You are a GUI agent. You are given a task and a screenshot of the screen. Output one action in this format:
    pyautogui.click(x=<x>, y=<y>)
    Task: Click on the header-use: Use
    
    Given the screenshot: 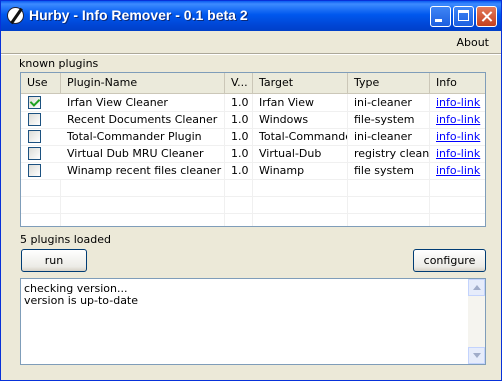 What is the action you would take?
    pyautogui.click(x=41, y=83)
    